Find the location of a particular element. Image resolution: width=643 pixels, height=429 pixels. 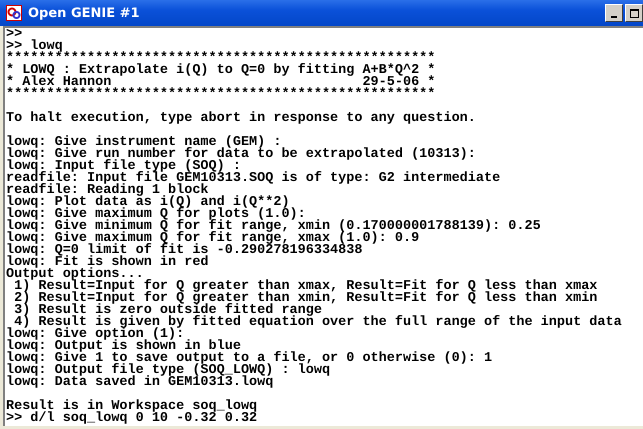

window-title: Open GENIE #1 is located at coordinates (84, 13).